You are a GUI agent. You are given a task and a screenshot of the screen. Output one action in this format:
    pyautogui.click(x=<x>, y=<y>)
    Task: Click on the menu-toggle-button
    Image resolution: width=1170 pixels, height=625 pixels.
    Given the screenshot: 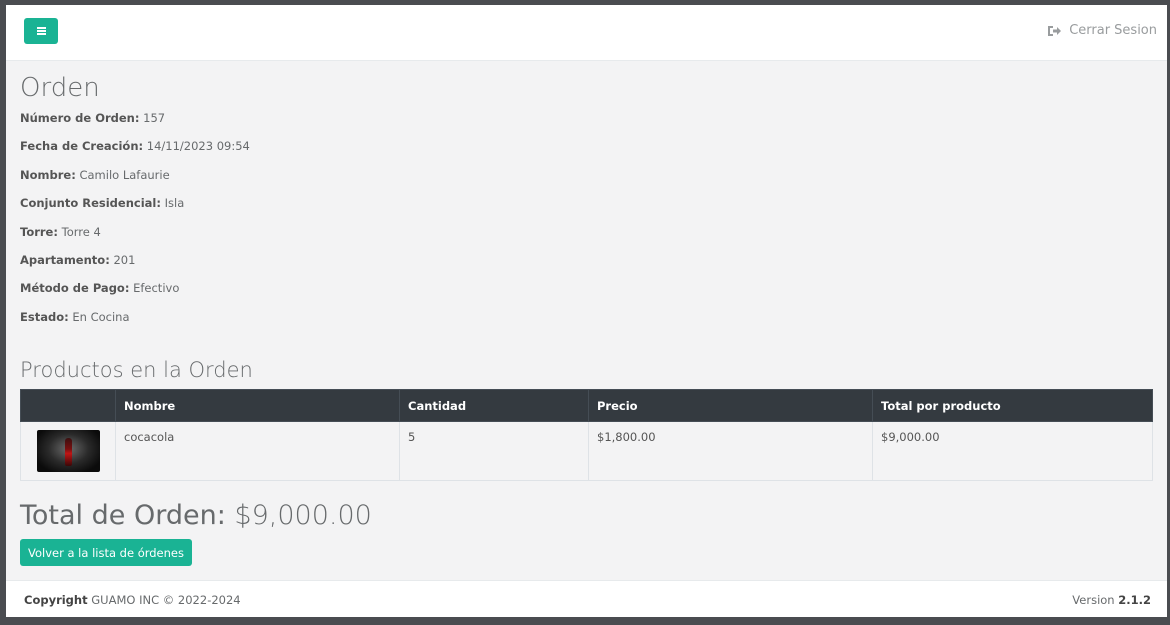 What is the action you would take?
    pyautogui.click(x=41, y=31)
    